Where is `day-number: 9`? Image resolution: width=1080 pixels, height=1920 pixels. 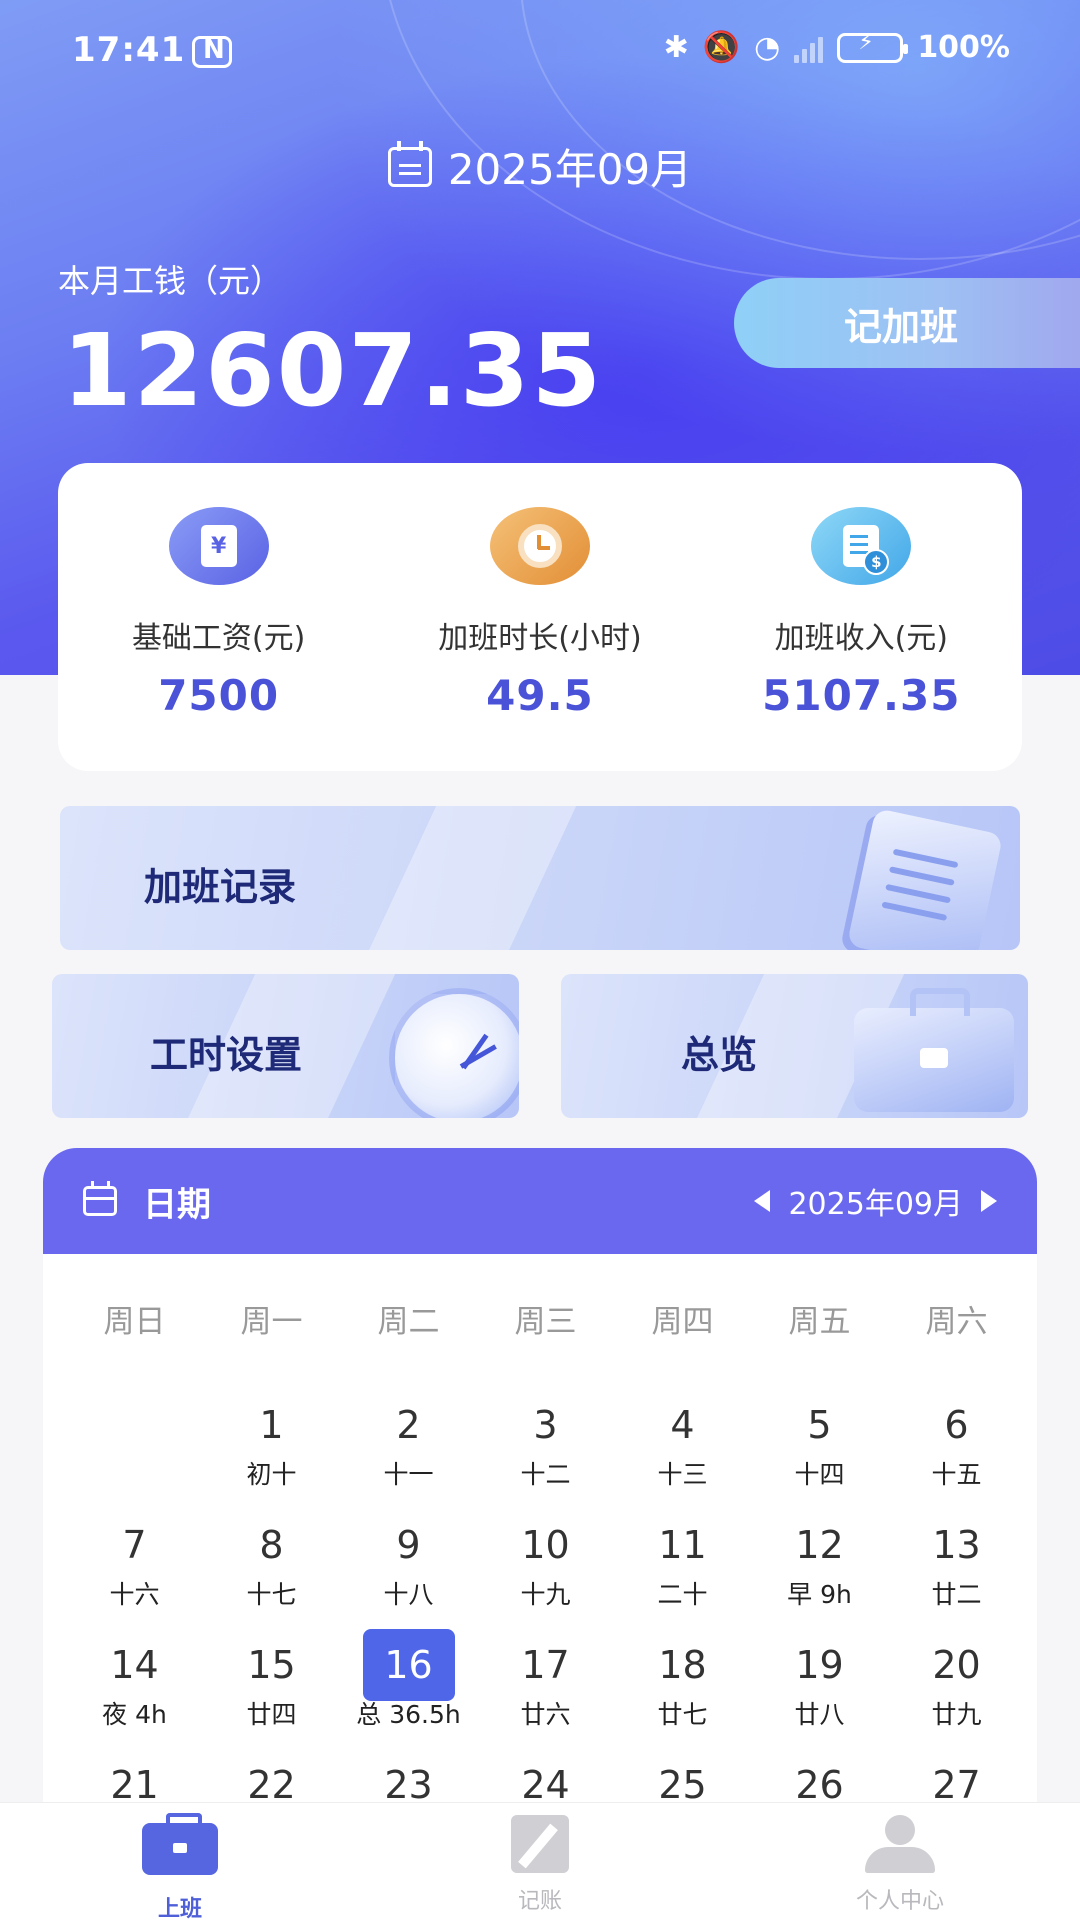
day-number: 9 is located at coordinates (408, 1545).